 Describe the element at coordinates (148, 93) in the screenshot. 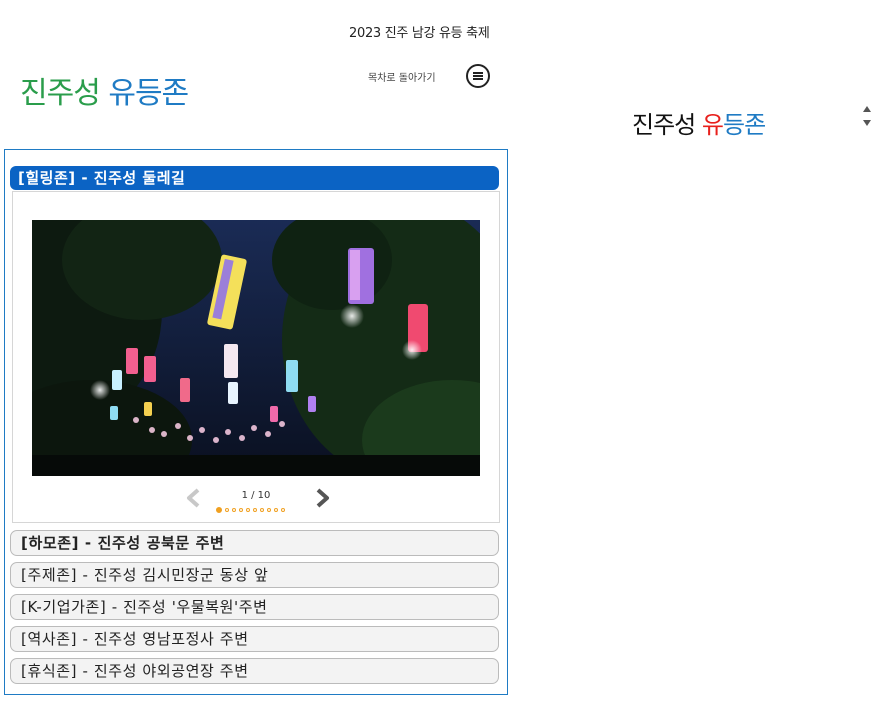

I see `page-title-part2: 유등존` at that location.